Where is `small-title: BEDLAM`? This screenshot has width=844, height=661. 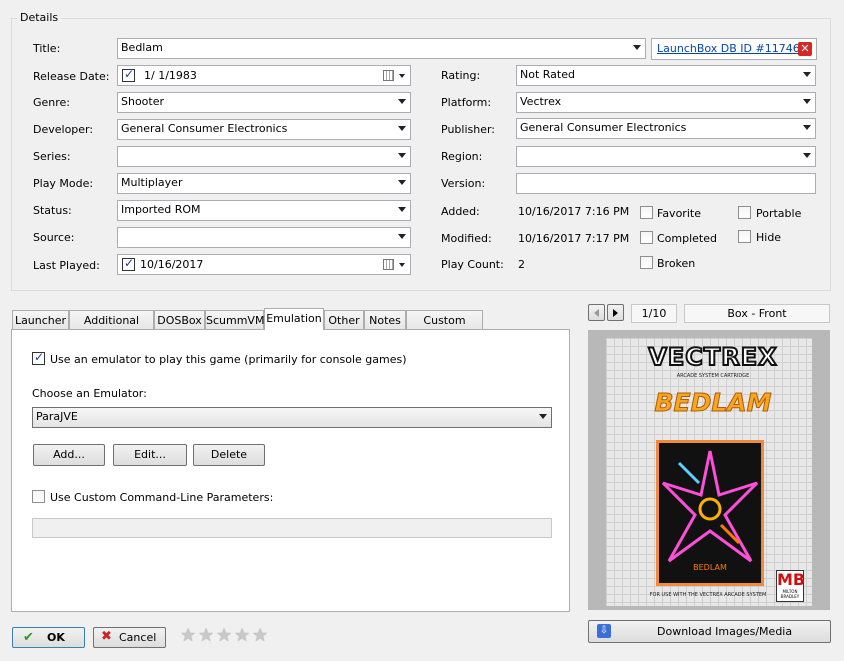 small-title: BEDLAM is located at coordinates (710, 567).